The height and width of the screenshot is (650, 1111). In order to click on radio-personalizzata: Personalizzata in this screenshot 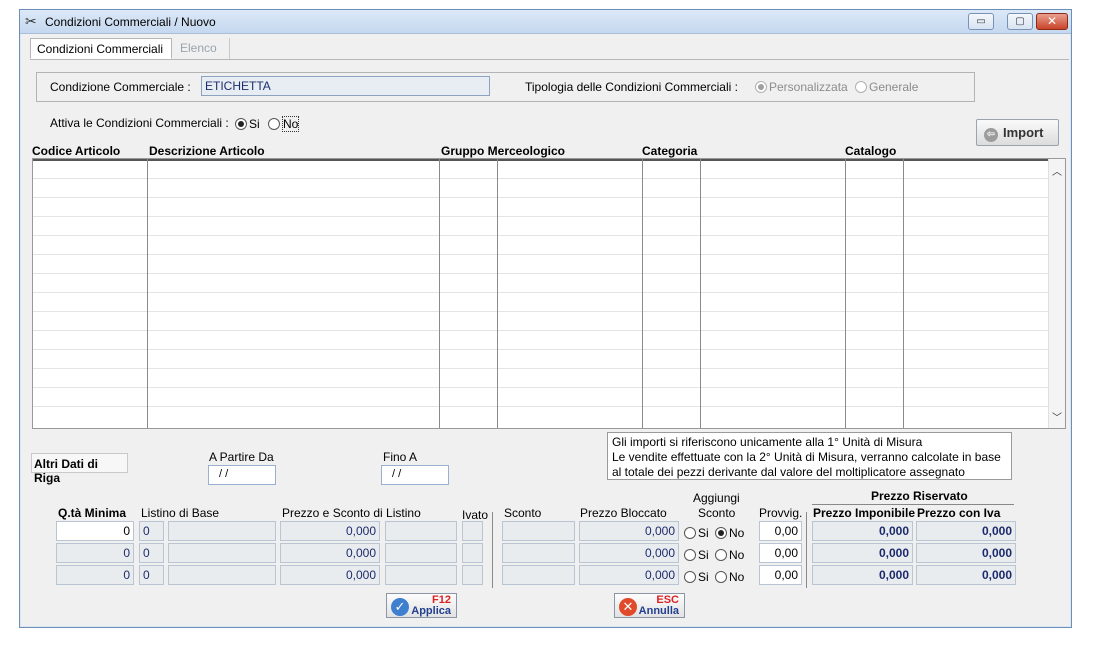, I will do `click(801, 87)`.